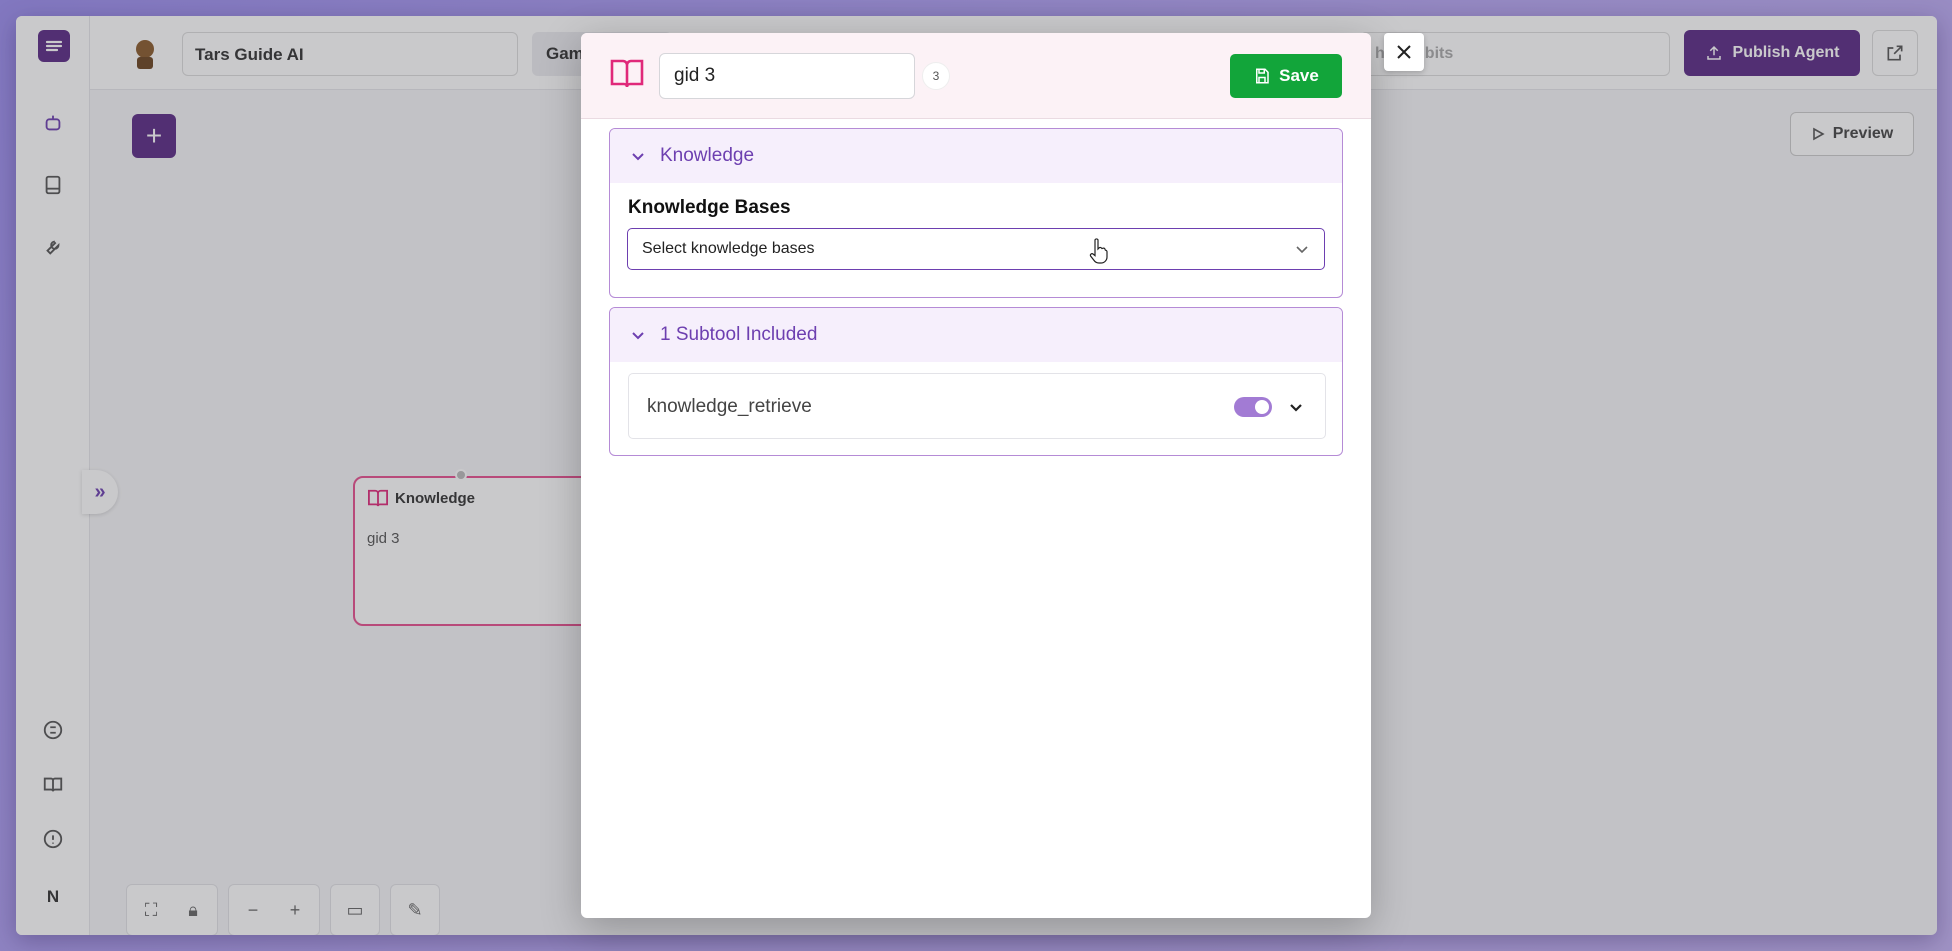  What do you see at coordinates (627, 73) in the screenshot?
I see `book-icon` at bounding box center [627, 73].